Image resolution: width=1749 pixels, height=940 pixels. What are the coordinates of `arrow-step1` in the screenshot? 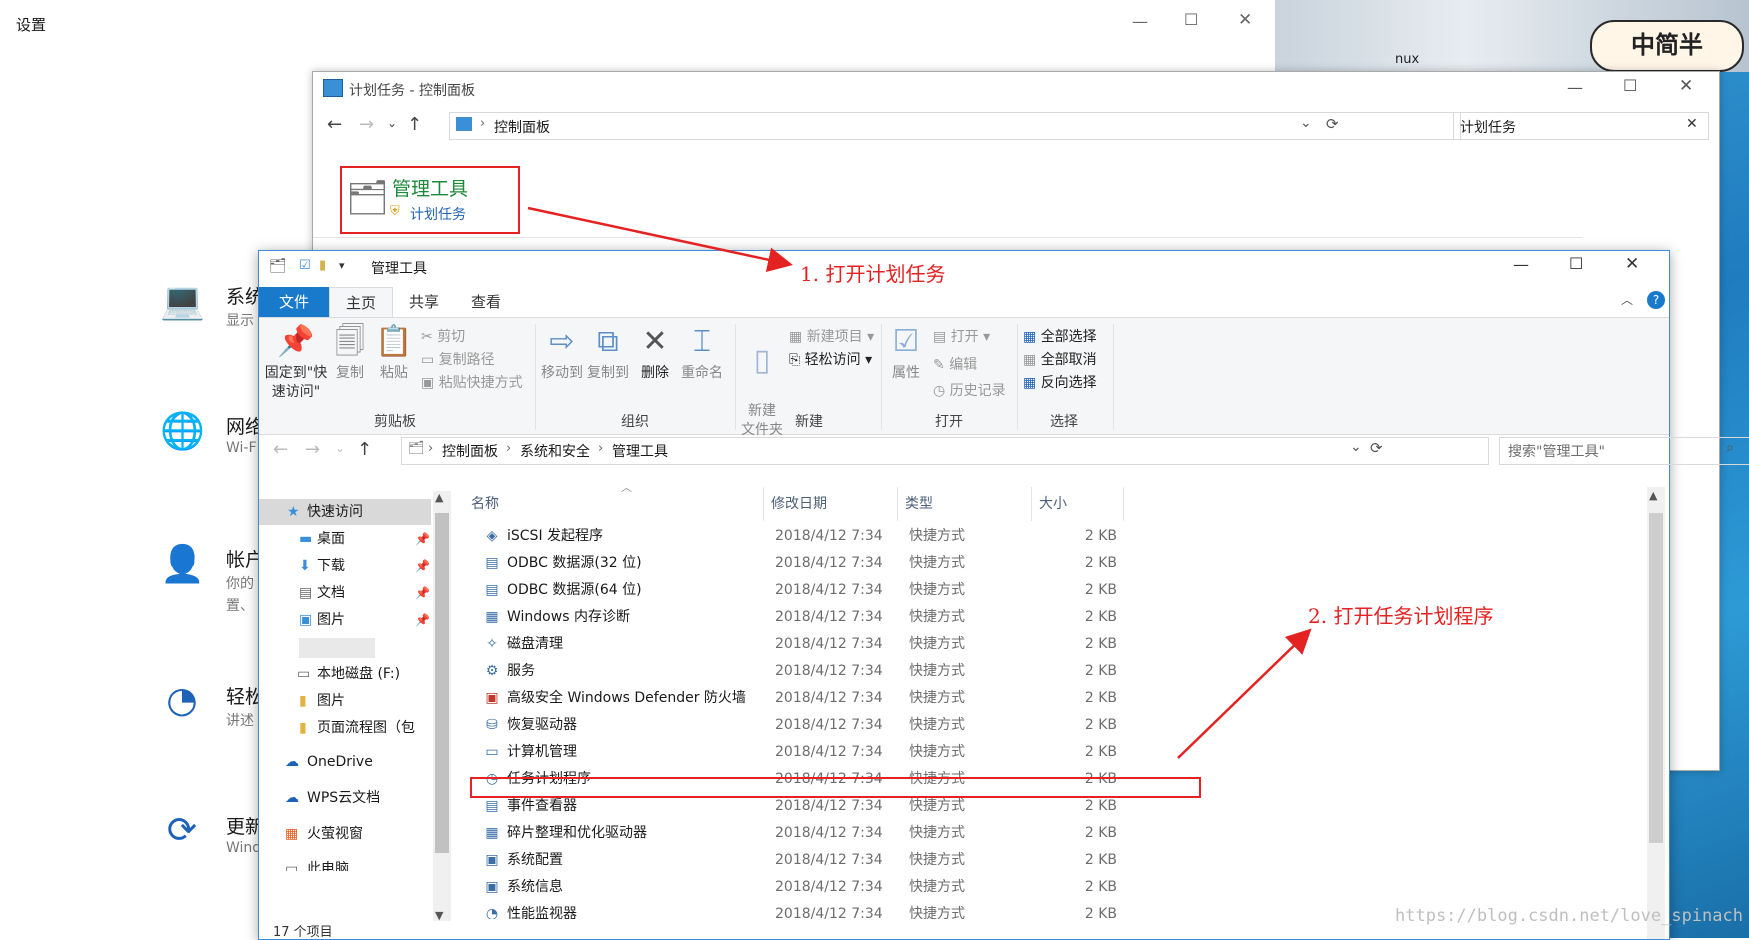 It's located at (660, 239).